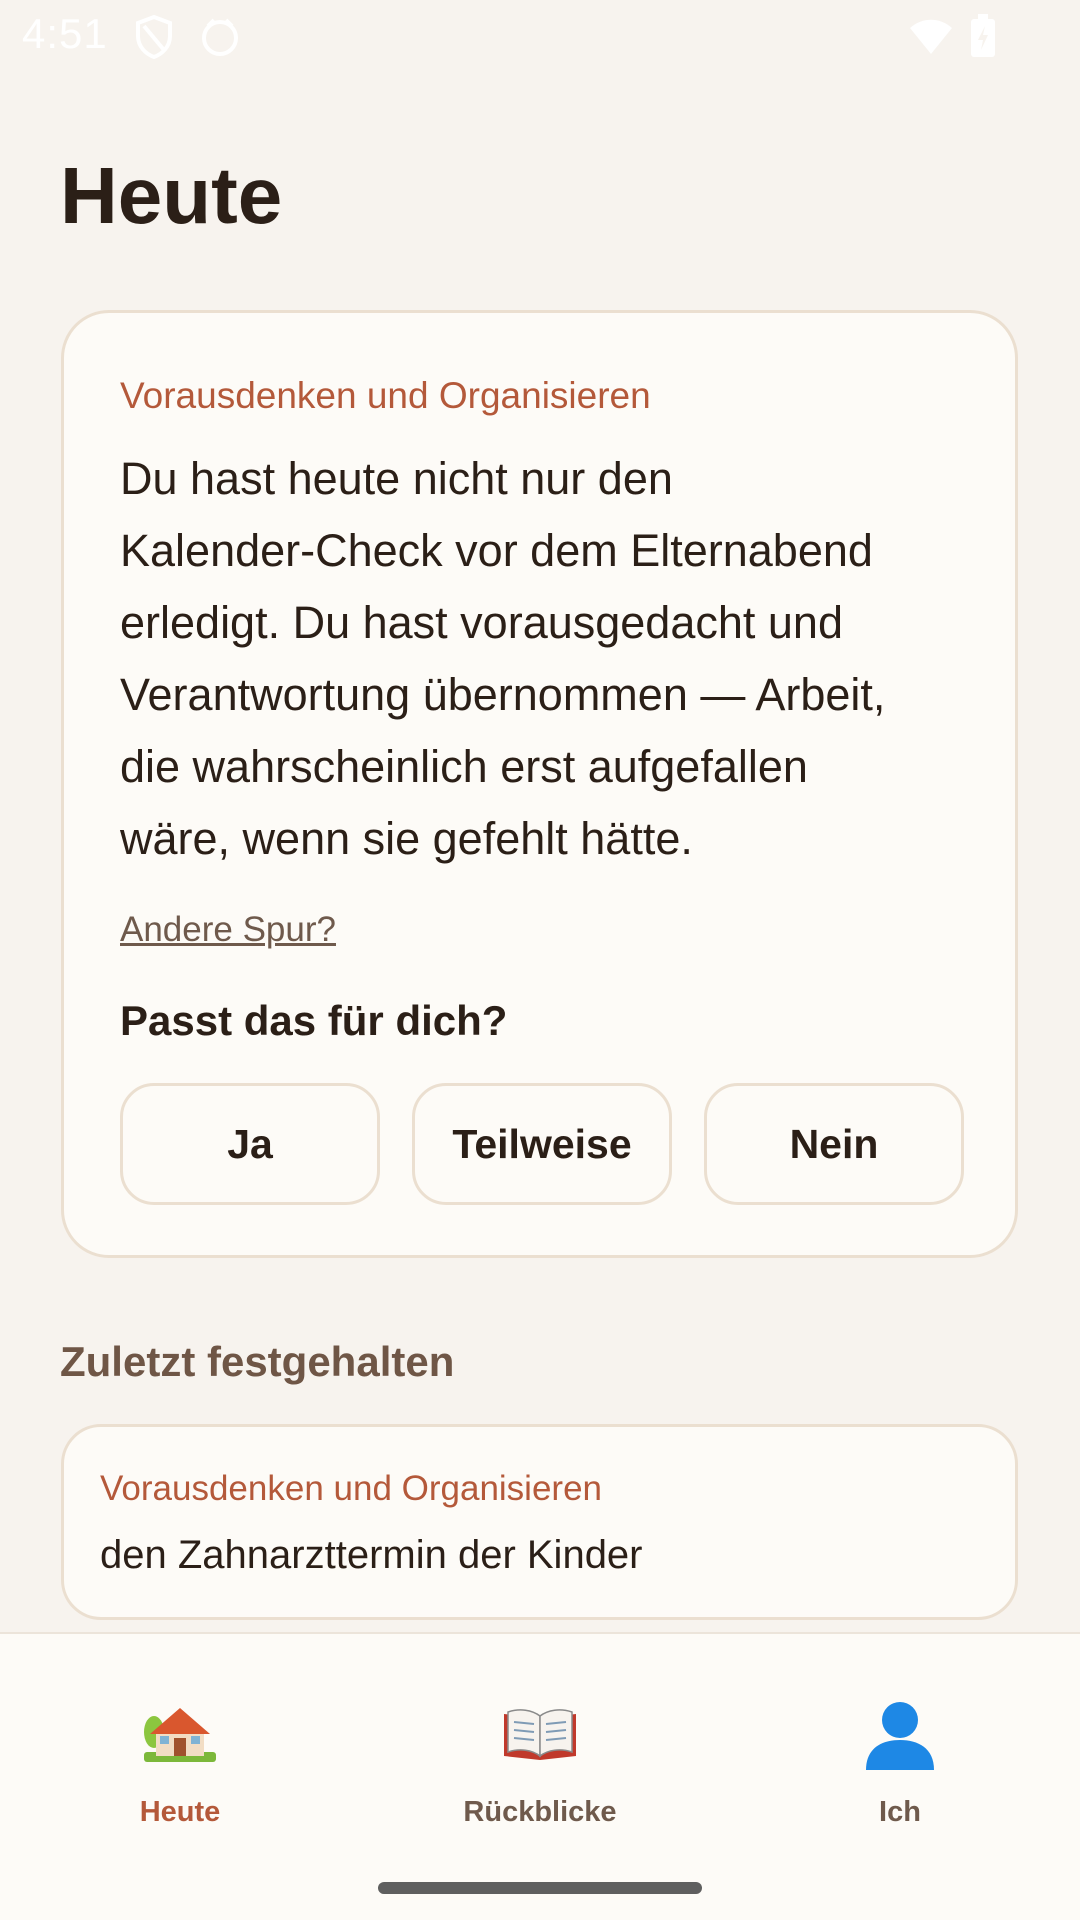  I want to click on nav-label-ich: Ich, so click(900, 1812).